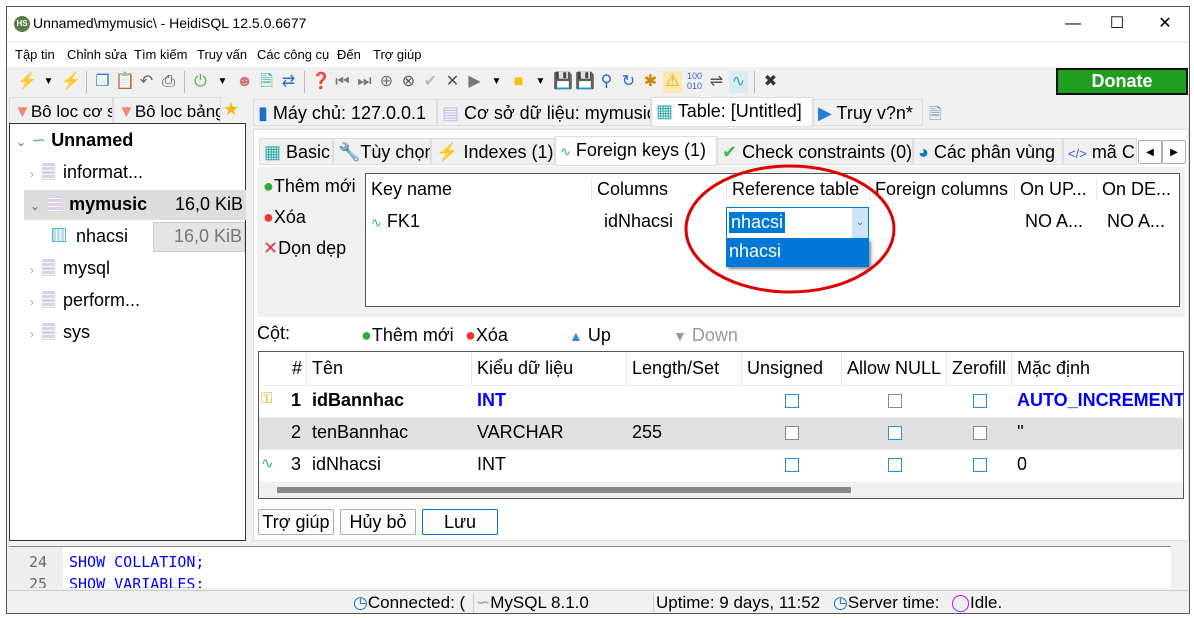  What do you see at coordinates (590, 335) in the screenshot?
I see `column-up-button: ▲ Up` at bounding box center [590, 335].